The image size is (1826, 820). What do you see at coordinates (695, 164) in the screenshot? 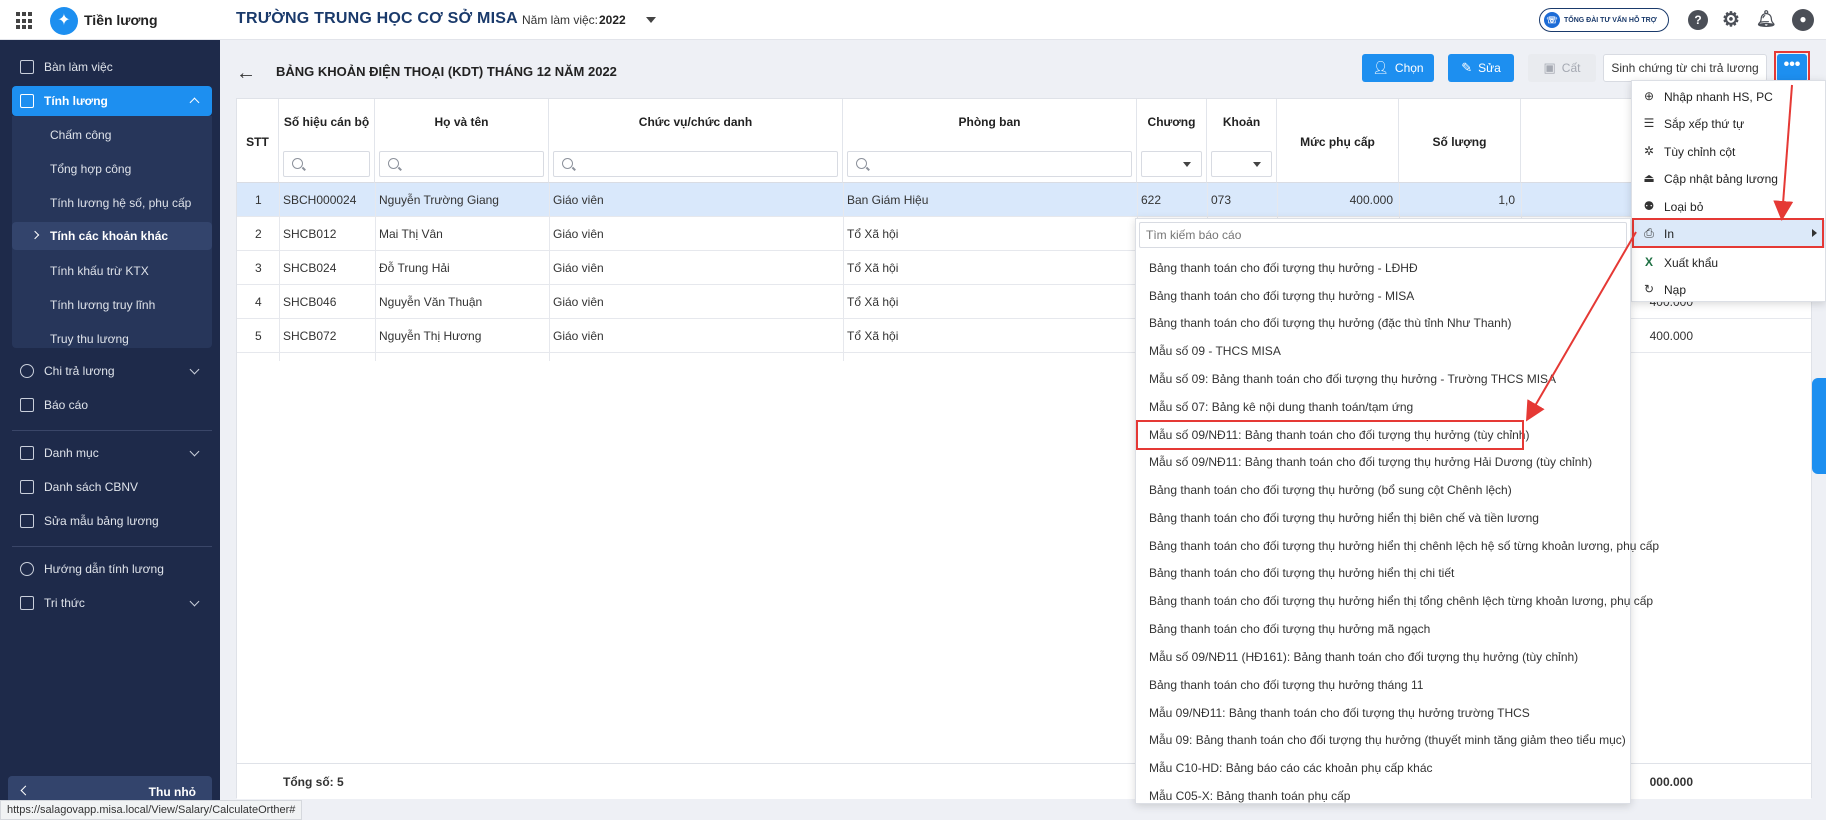
I see `filter-position-input` at bounding box center [695, 164].